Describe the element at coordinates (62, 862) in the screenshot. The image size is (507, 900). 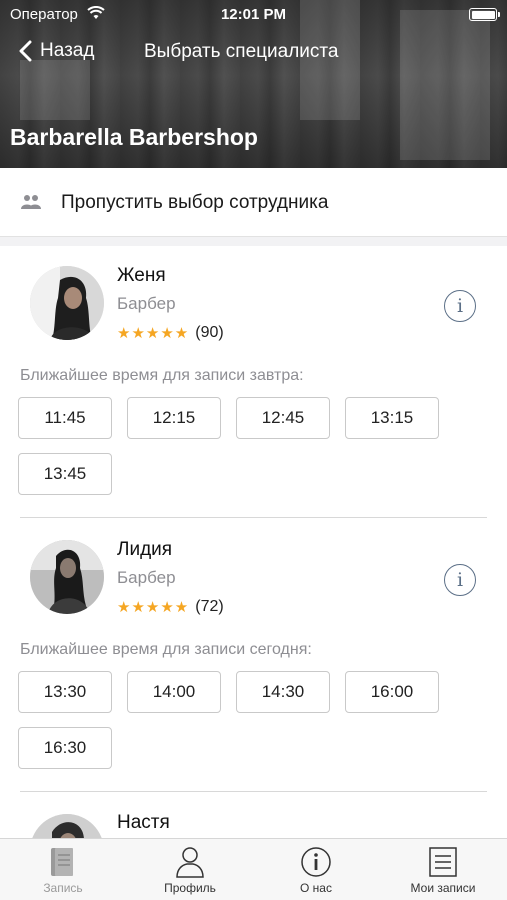
I see `booking-icon` at that location.